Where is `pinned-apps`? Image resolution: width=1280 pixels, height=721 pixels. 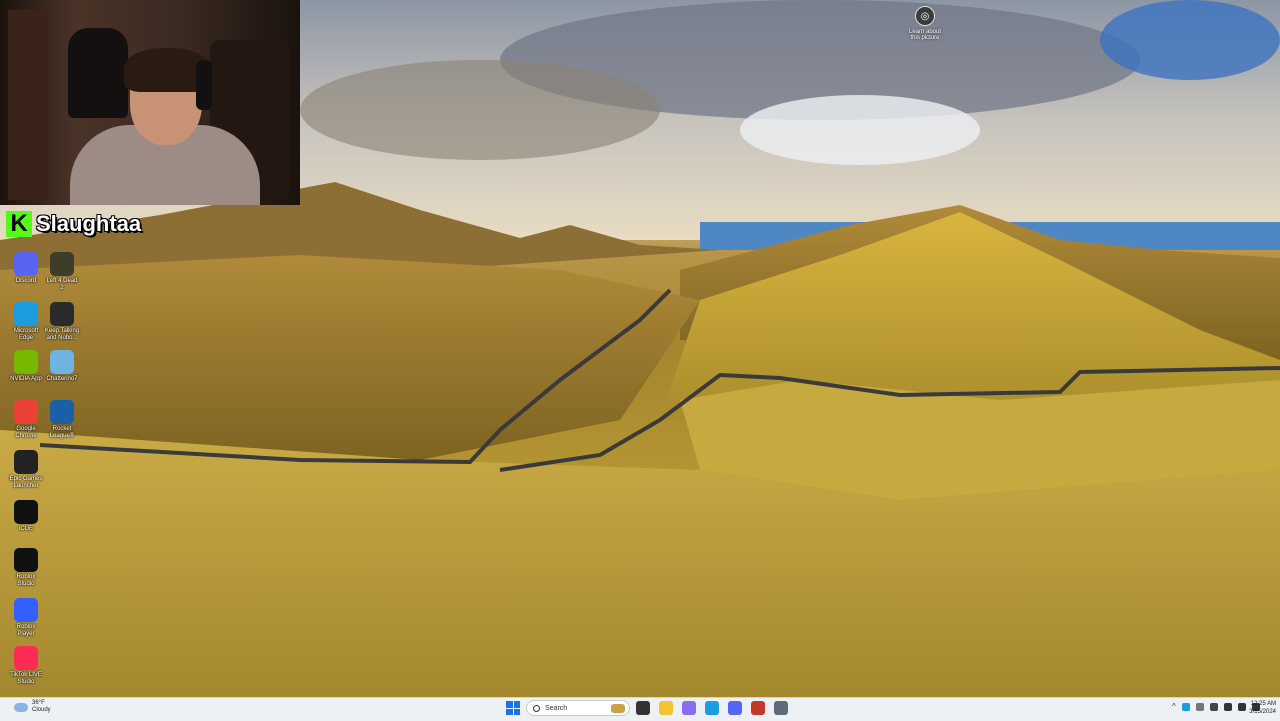
pinned-apps is located at coordinates (712, 708).